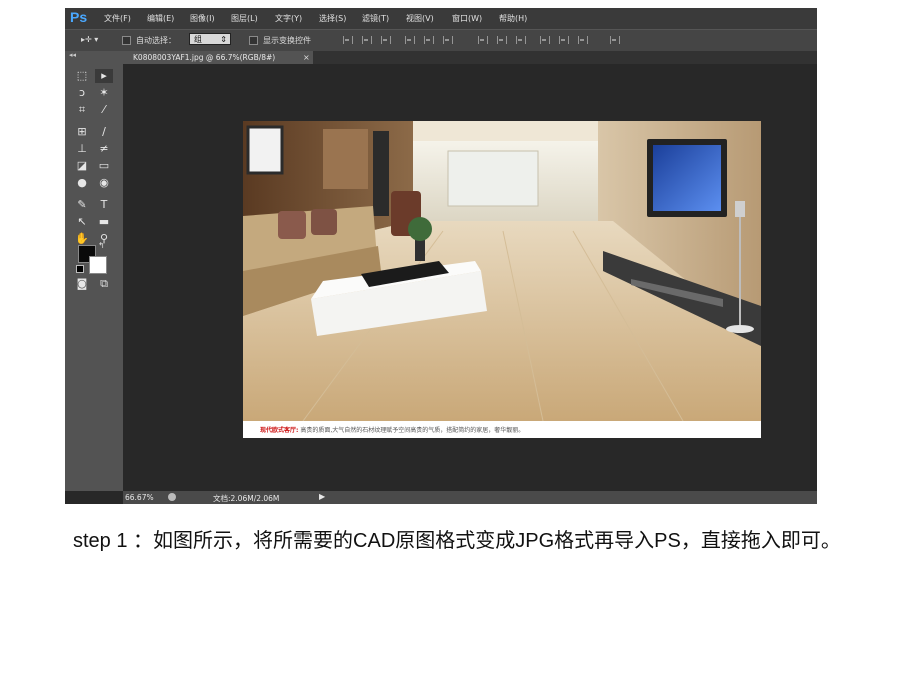  What do you see at coordinates (82, 76) in the screenshot?
I see `marquee-tool-icon: ⬚` at bounding box center [82, 76].